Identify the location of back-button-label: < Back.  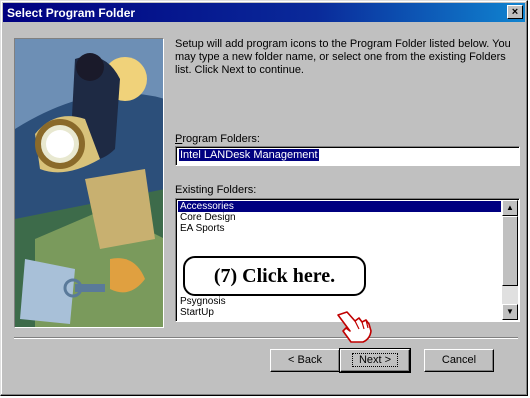
(305, 360).